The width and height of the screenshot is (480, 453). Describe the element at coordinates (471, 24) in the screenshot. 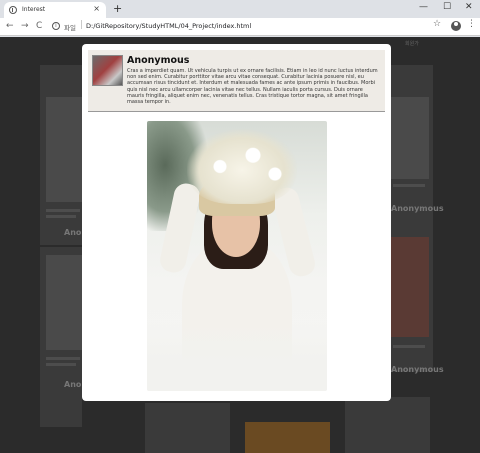

I see `menu-icon: ⋮` at that location.